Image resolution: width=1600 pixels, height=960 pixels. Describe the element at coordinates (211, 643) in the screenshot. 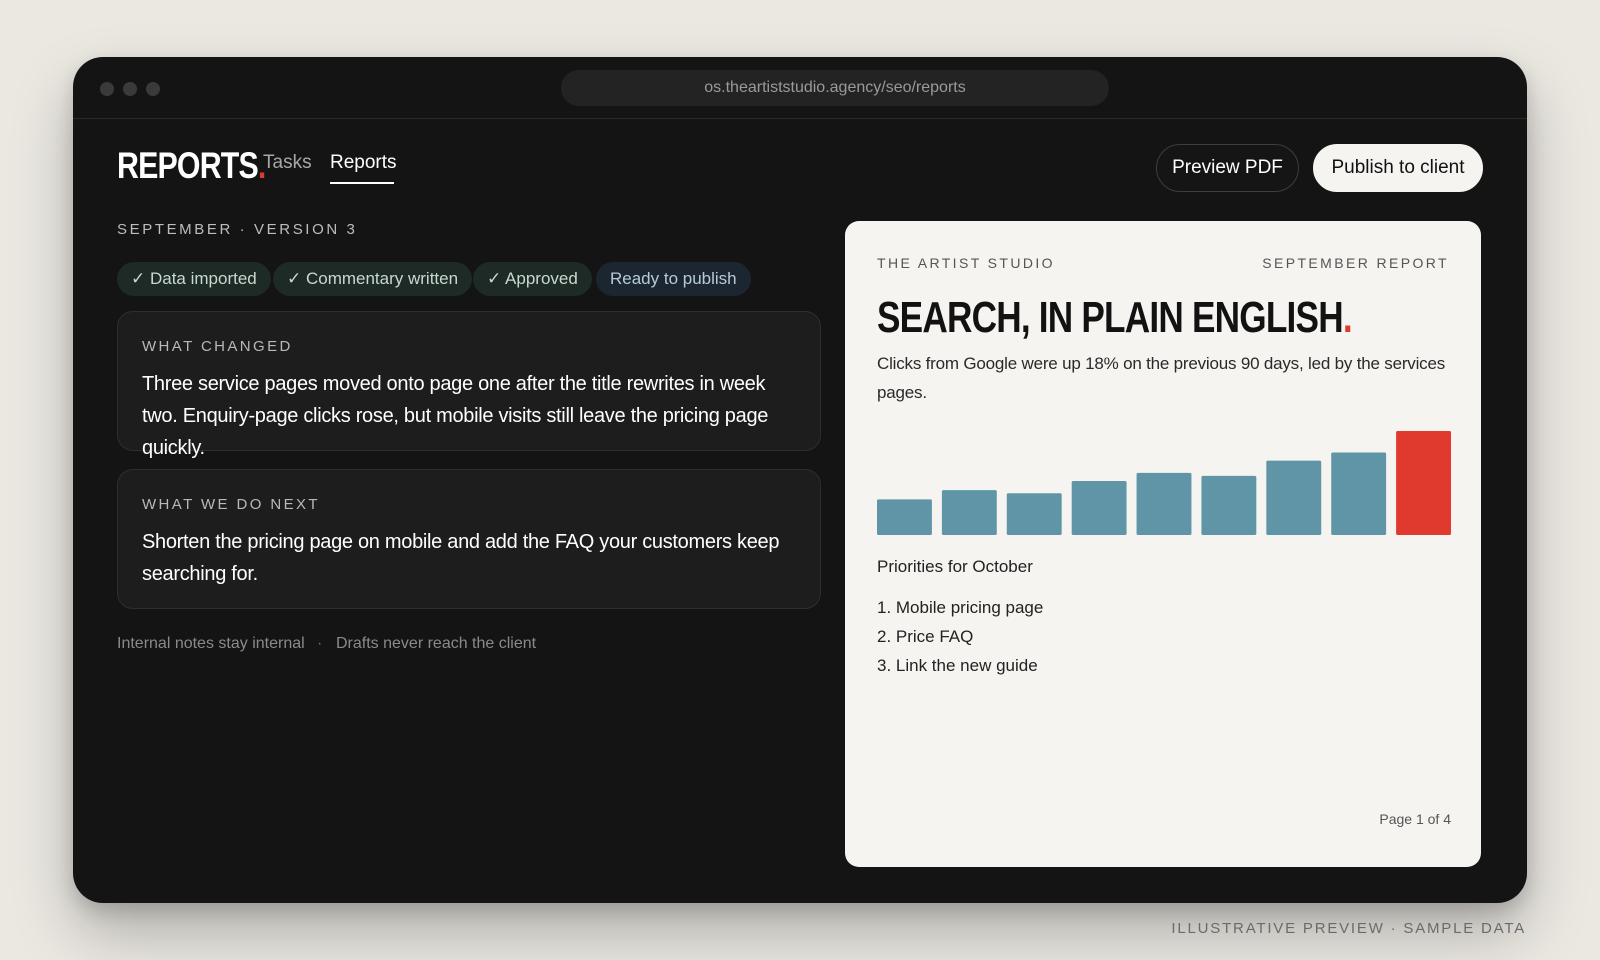

I see `footnote-internal-notes: Internal notes stay internal` at that location.